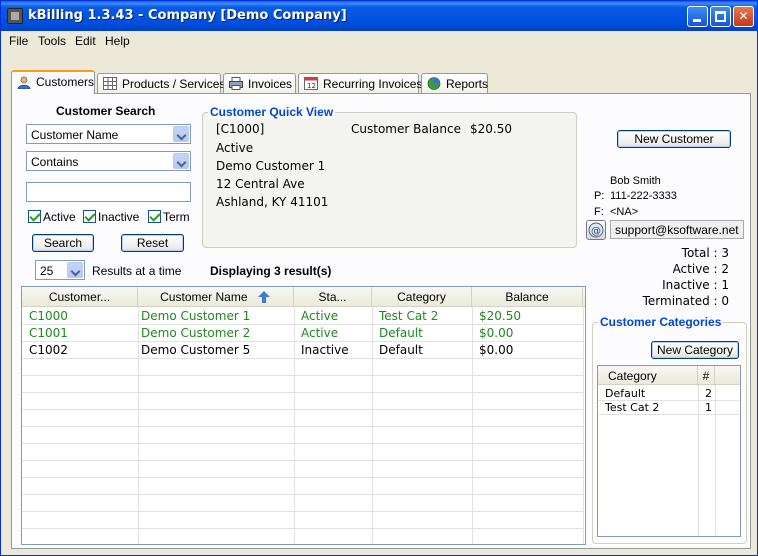 The width and height of the screenshot is (758, 556). What do you see at coordinates (18, 41) in the screenshot?
I see `menu-file: File` at bounding box center [18, 41].